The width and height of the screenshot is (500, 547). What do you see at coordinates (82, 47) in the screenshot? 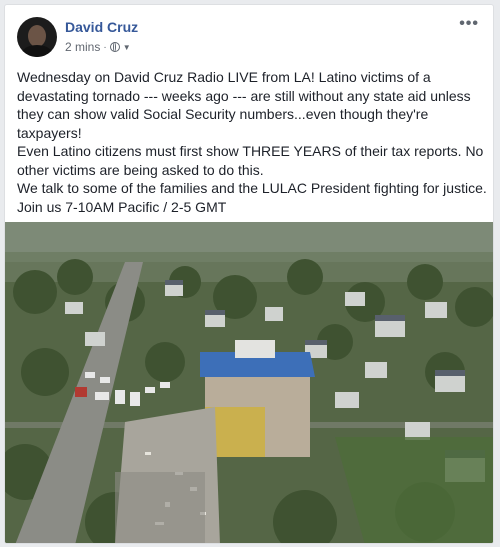
I see `post-timestamp: 2 mins` at bounding box center [82, 47].